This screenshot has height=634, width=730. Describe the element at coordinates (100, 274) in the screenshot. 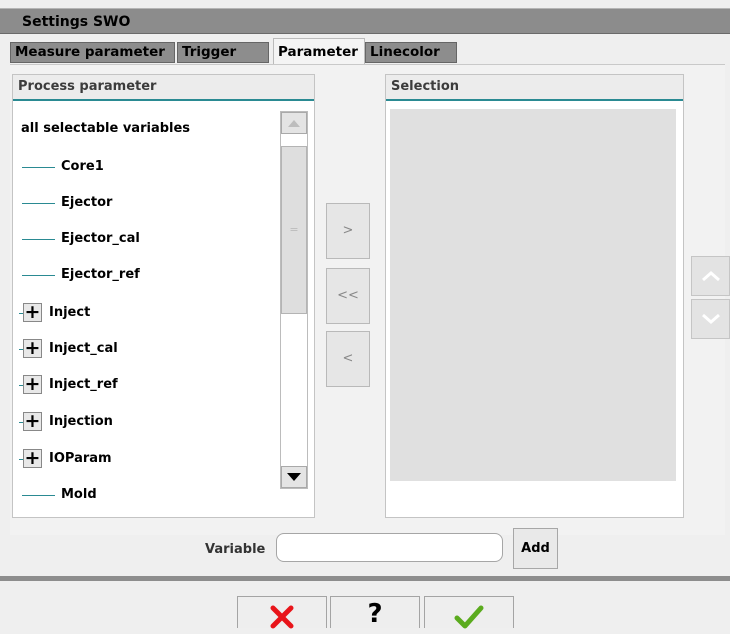

I see `tree-item-label: Ejector_ref` at that location.